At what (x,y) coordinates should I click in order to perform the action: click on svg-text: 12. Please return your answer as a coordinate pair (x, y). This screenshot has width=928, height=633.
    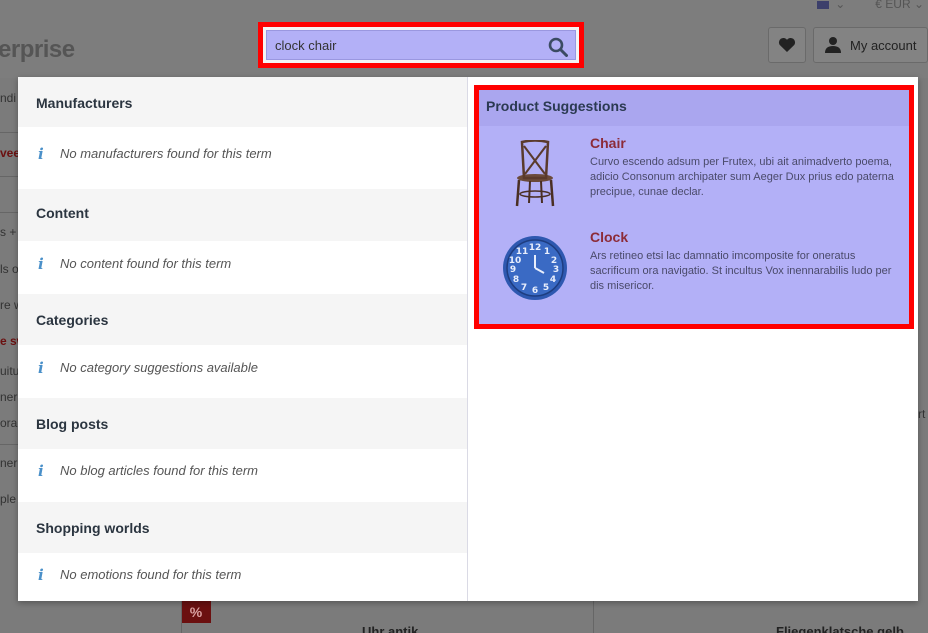
    Looking at the image, I should click on (535, 248).